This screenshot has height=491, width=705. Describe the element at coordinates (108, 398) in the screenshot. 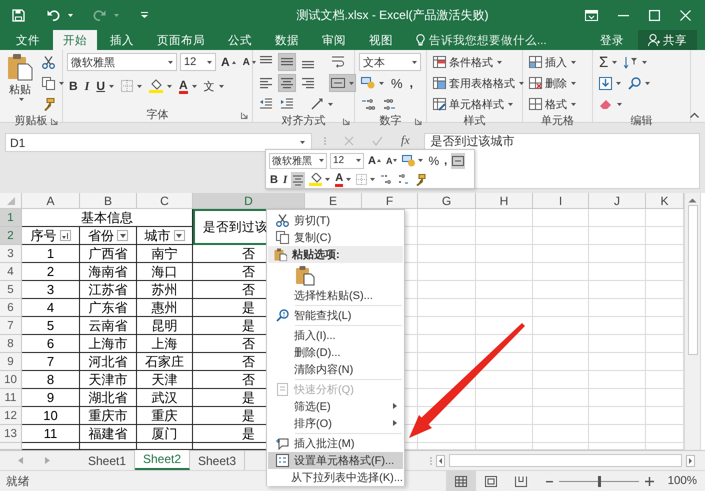

I see `table-cell: 湖北省` at that location.